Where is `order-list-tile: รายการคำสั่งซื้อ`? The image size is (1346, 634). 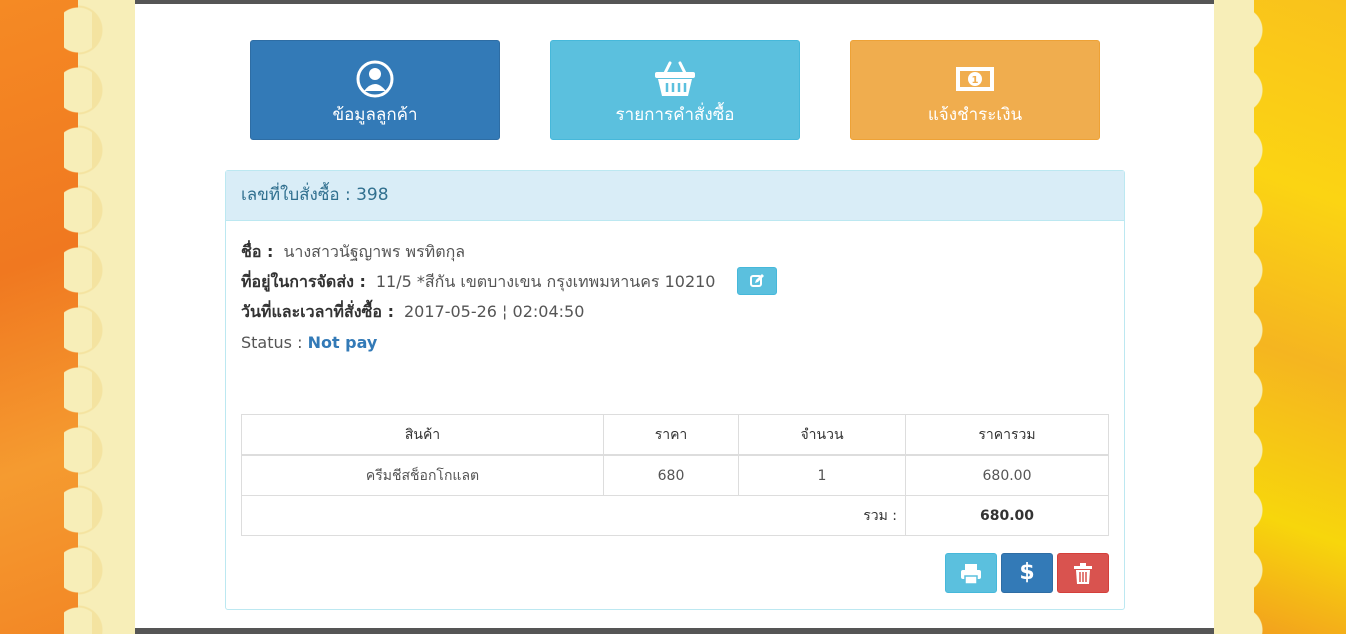
order-list-tile: รายการคำสั่งซื้อ is located at coordinates (675, 90).